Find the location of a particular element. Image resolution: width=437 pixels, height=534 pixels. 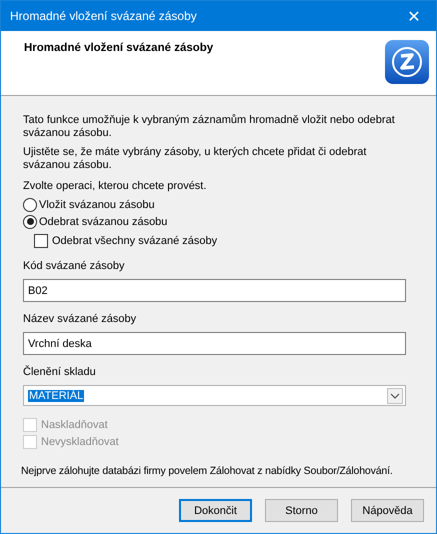

checkbox is located at coordinates (41, 241).